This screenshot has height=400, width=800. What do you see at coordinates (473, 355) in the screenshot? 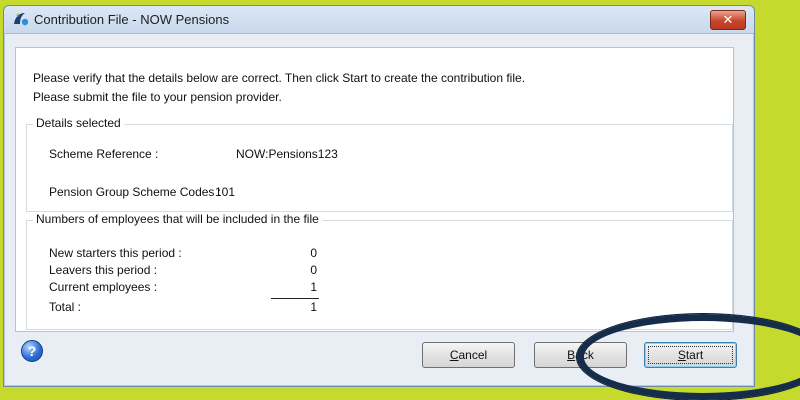
I see `cancel-label: ancel` at bounding box center [473, 355].